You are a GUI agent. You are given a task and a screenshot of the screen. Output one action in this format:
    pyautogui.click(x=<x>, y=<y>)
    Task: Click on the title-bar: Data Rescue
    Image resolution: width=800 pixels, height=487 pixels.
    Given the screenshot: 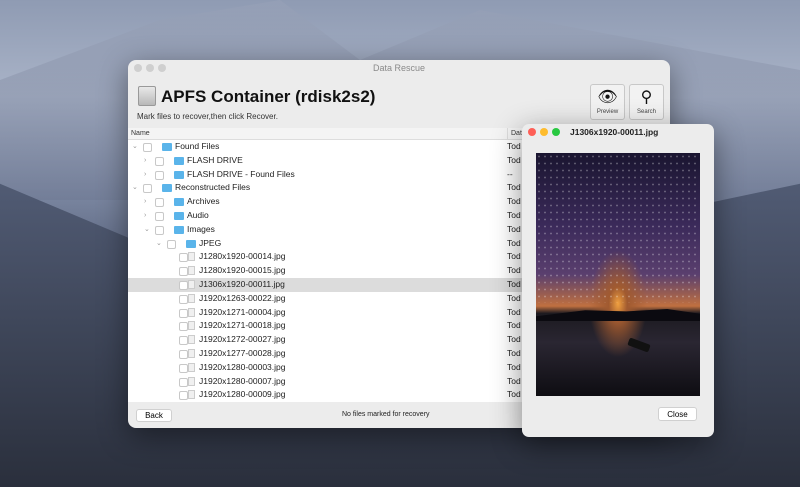 What is the action you would take?
    pyautogui.click(x=399, y=68)
    